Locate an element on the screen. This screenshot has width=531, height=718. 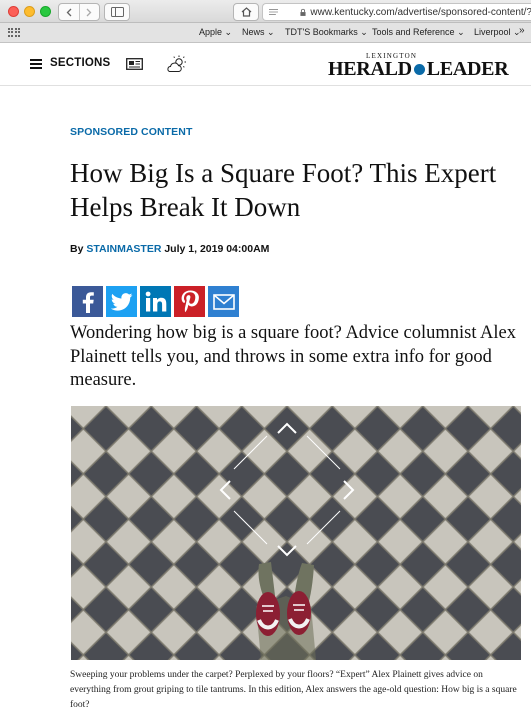
close-window-button is located at coordinates (13, 11).